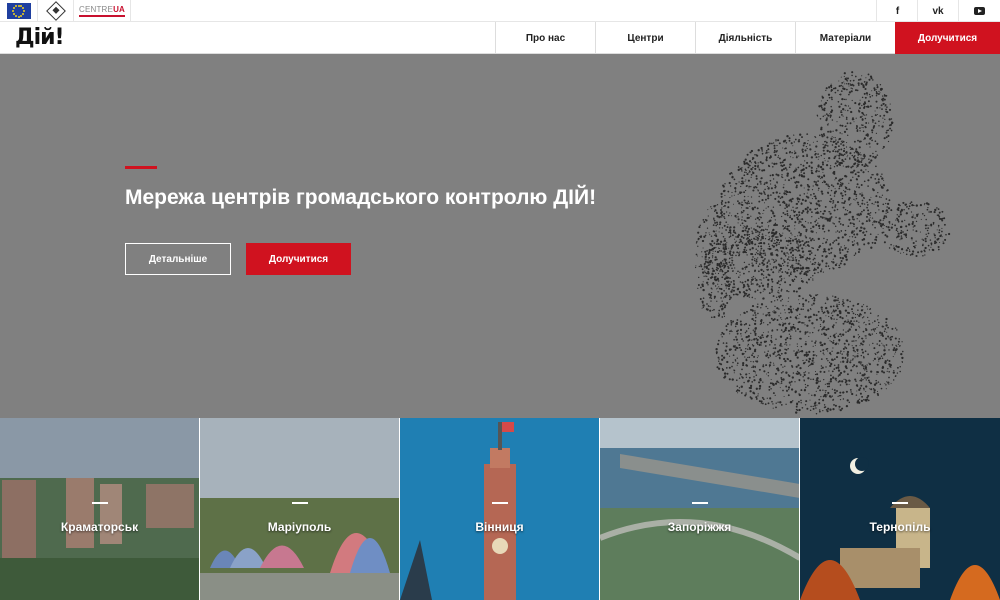 Image resolution: width=1000 pixels, height=600 pixels. Describe the element at coordinates (699, 527) in the screenshot. I see `city-name: Запоріжжя` at that location.